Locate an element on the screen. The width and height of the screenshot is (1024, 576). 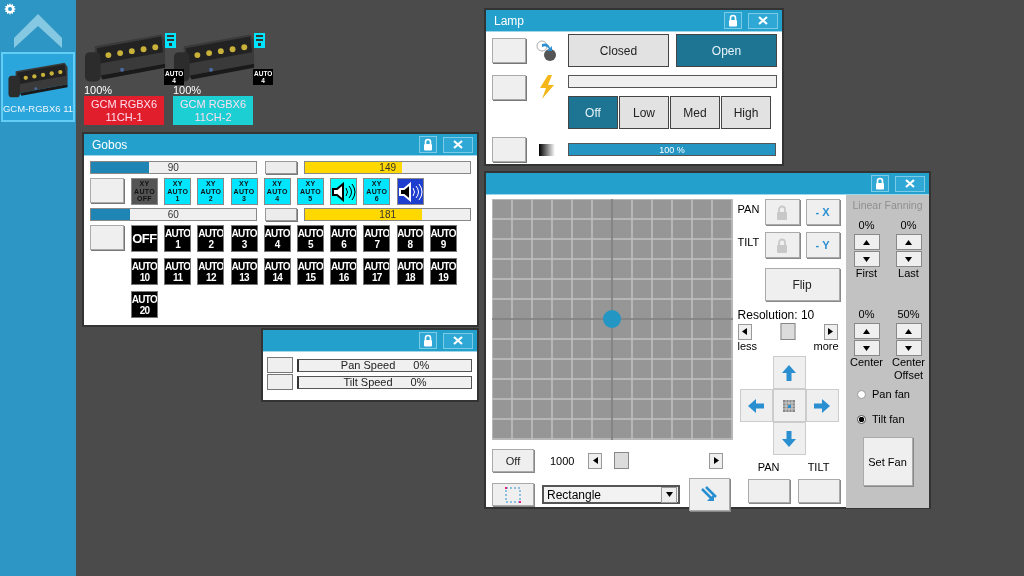
gobo-button: AUTO 2 is located at coordinates (211, 238).